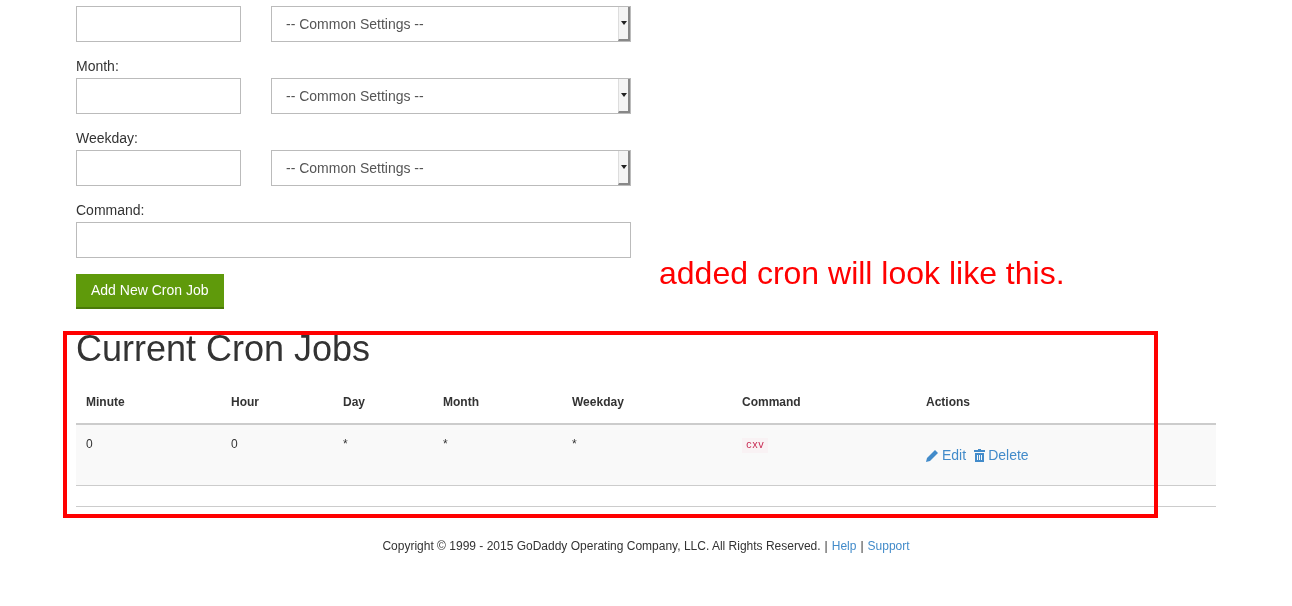 Image resolution: width=1292 pixels, height=606 pixels. What do you see at coordinates (888, 546) in the screenshot?
I see `footer-link: Support` at bounding box center [888, 546].